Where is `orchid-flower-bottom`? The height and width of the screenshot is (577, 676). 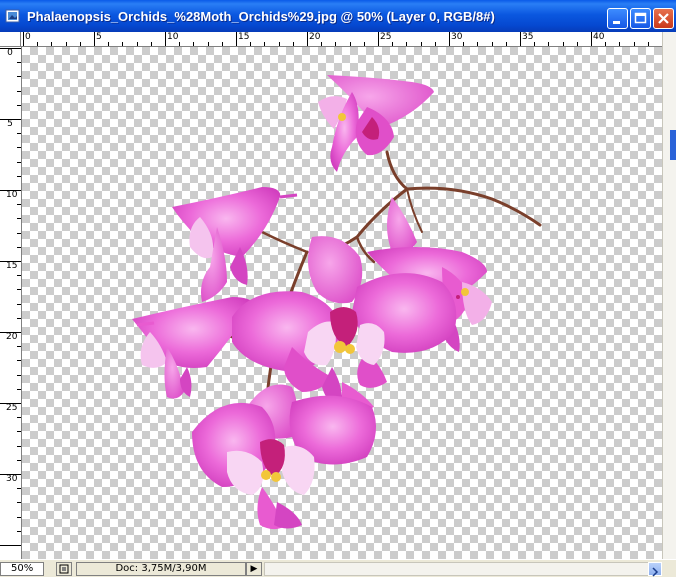 orchid-flower-bottom is located at coordinates (284, 457).